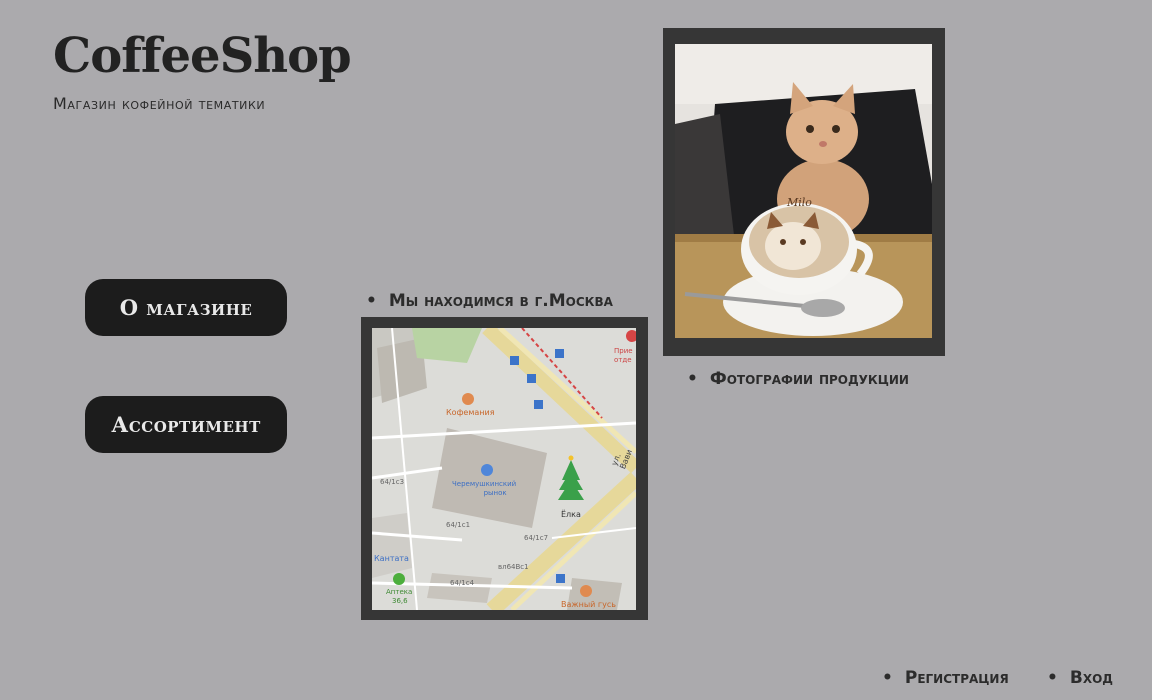 This screenshot has height=700, width=1152. Describe the element at coordinates (202, 56) in the screenshot. I see `site-logo: CoffeeShop` at that location.